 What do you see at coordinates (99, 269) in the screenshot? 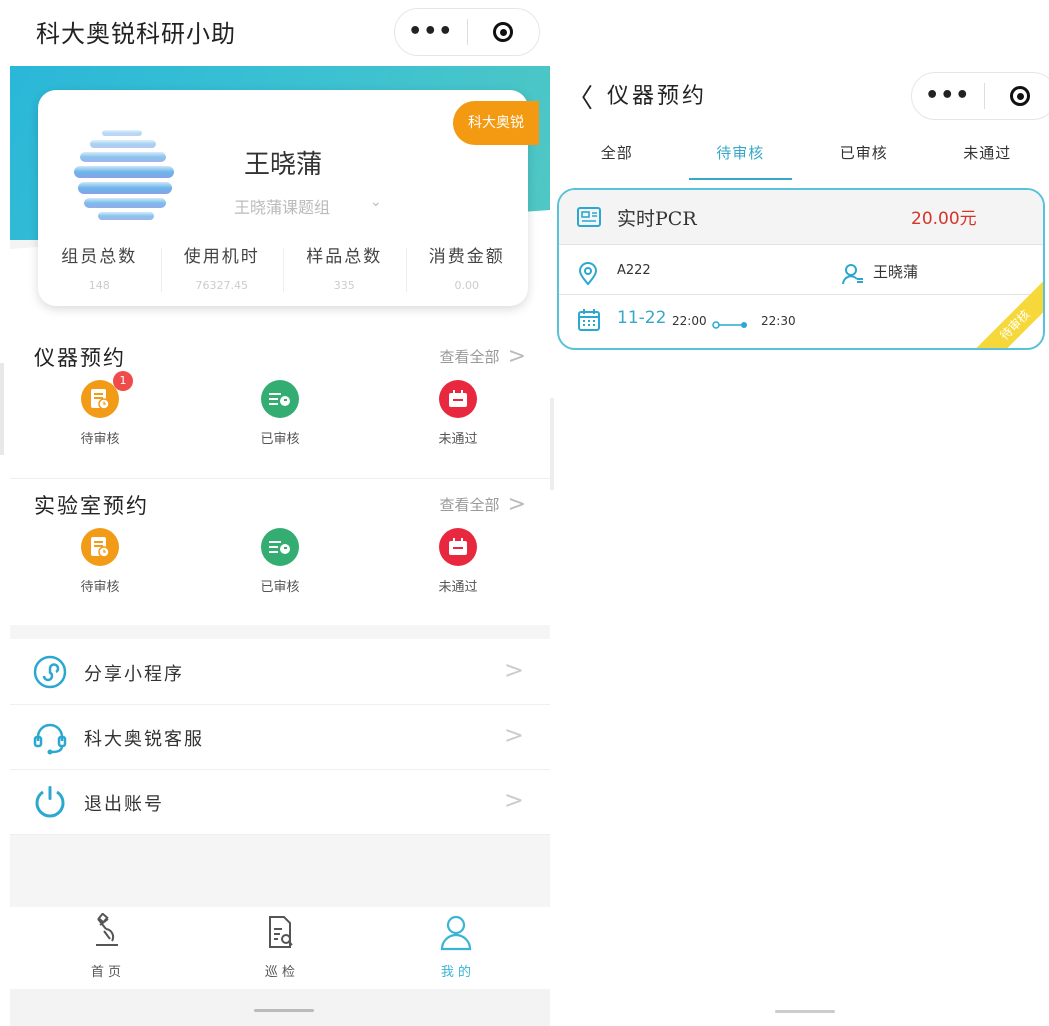
I see `stat-members: 组员总数 148` at bounding box center [99, 269].